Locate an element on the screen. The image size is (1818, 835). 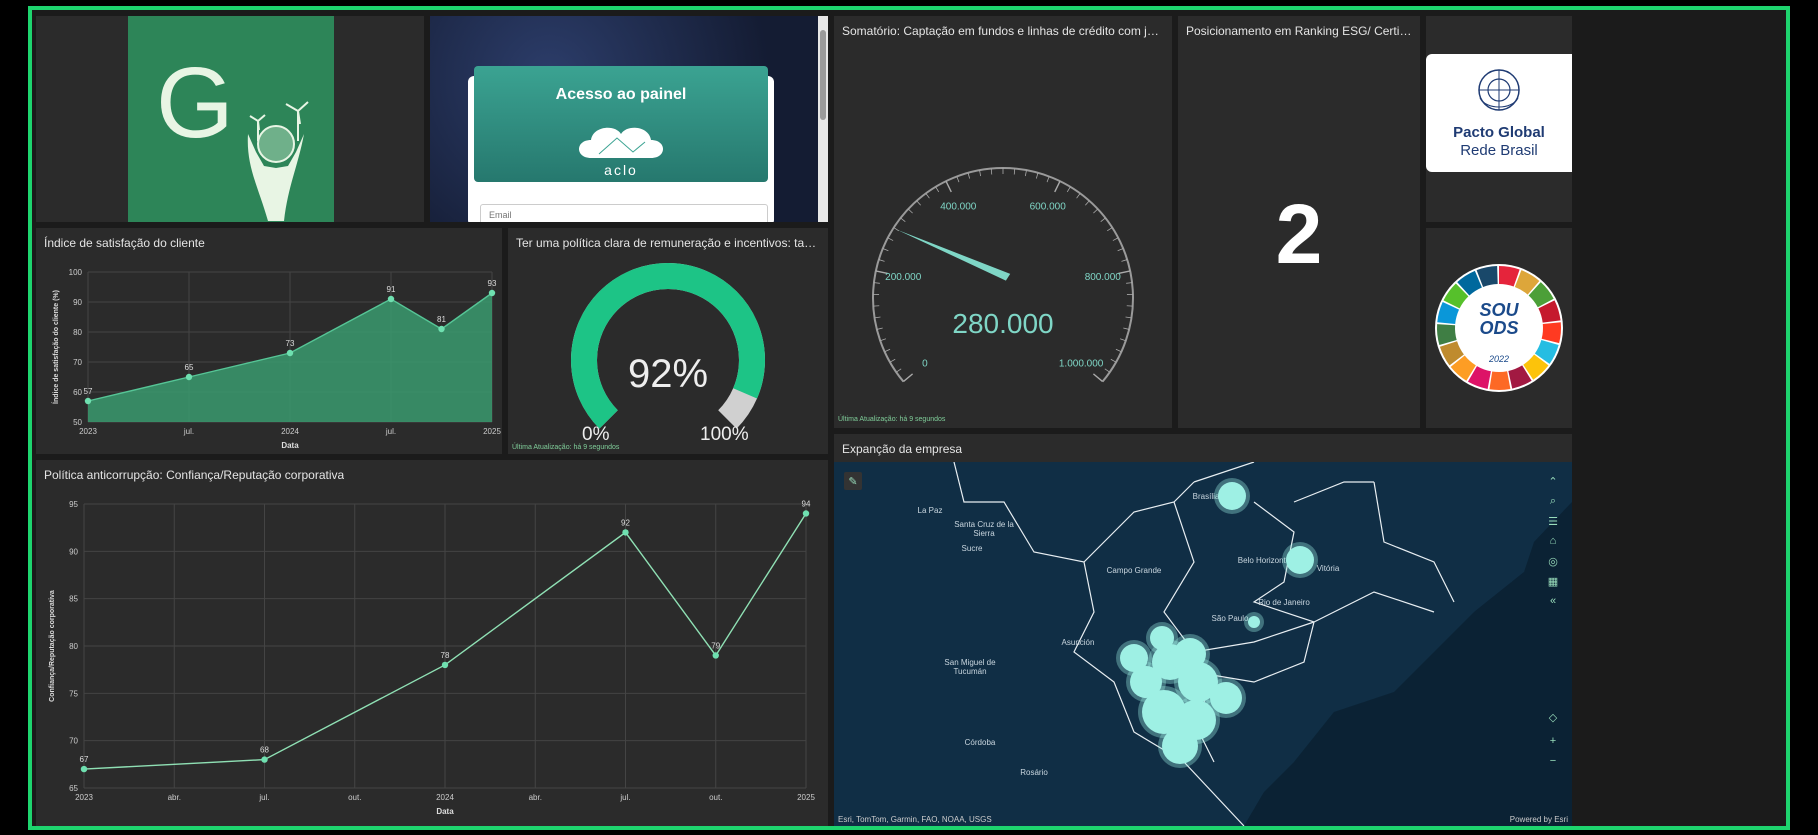
map-title: Expanção da empresa is located at coordinates (902, 449).